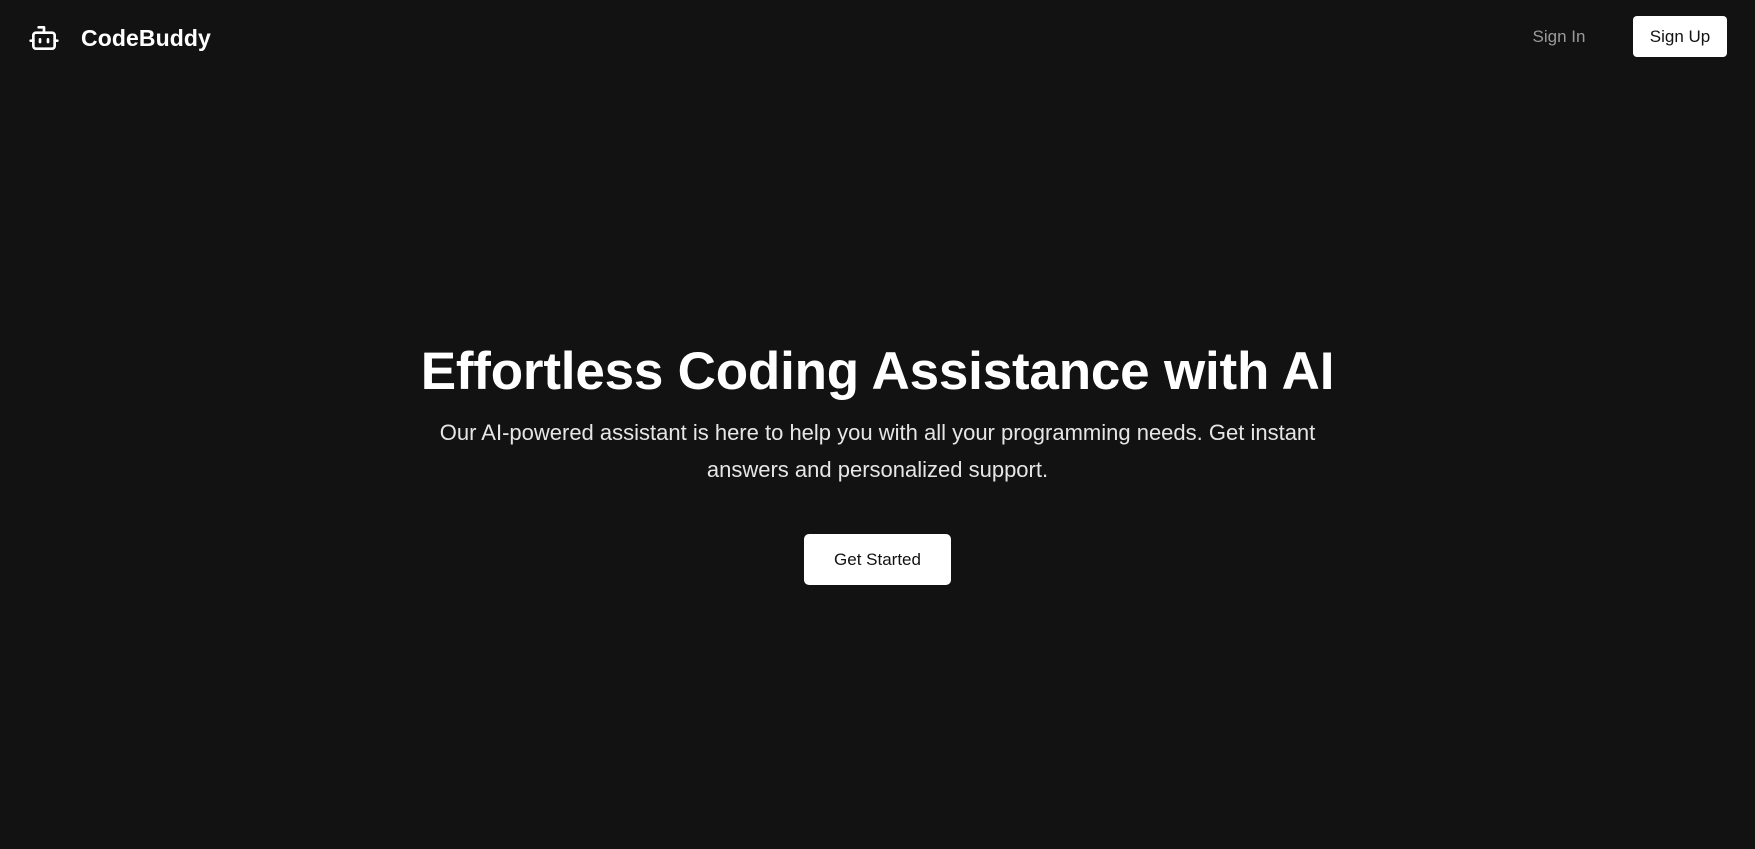 This screenshot has width=1755, height=849. I want to click on brand-name: CodeBuddy, so click(146, 37).